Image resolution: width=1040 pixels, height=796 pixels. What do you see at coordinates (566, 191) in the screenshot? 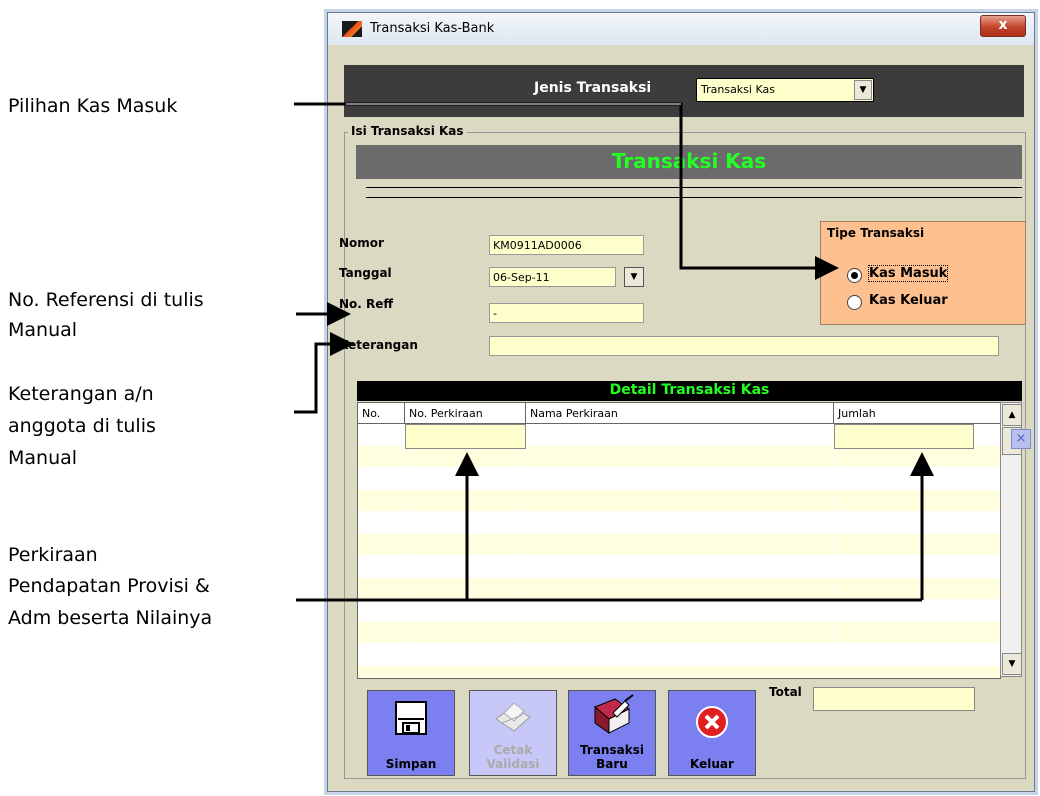
I see `arrow-pilihan` at bounding box center [566, 191].